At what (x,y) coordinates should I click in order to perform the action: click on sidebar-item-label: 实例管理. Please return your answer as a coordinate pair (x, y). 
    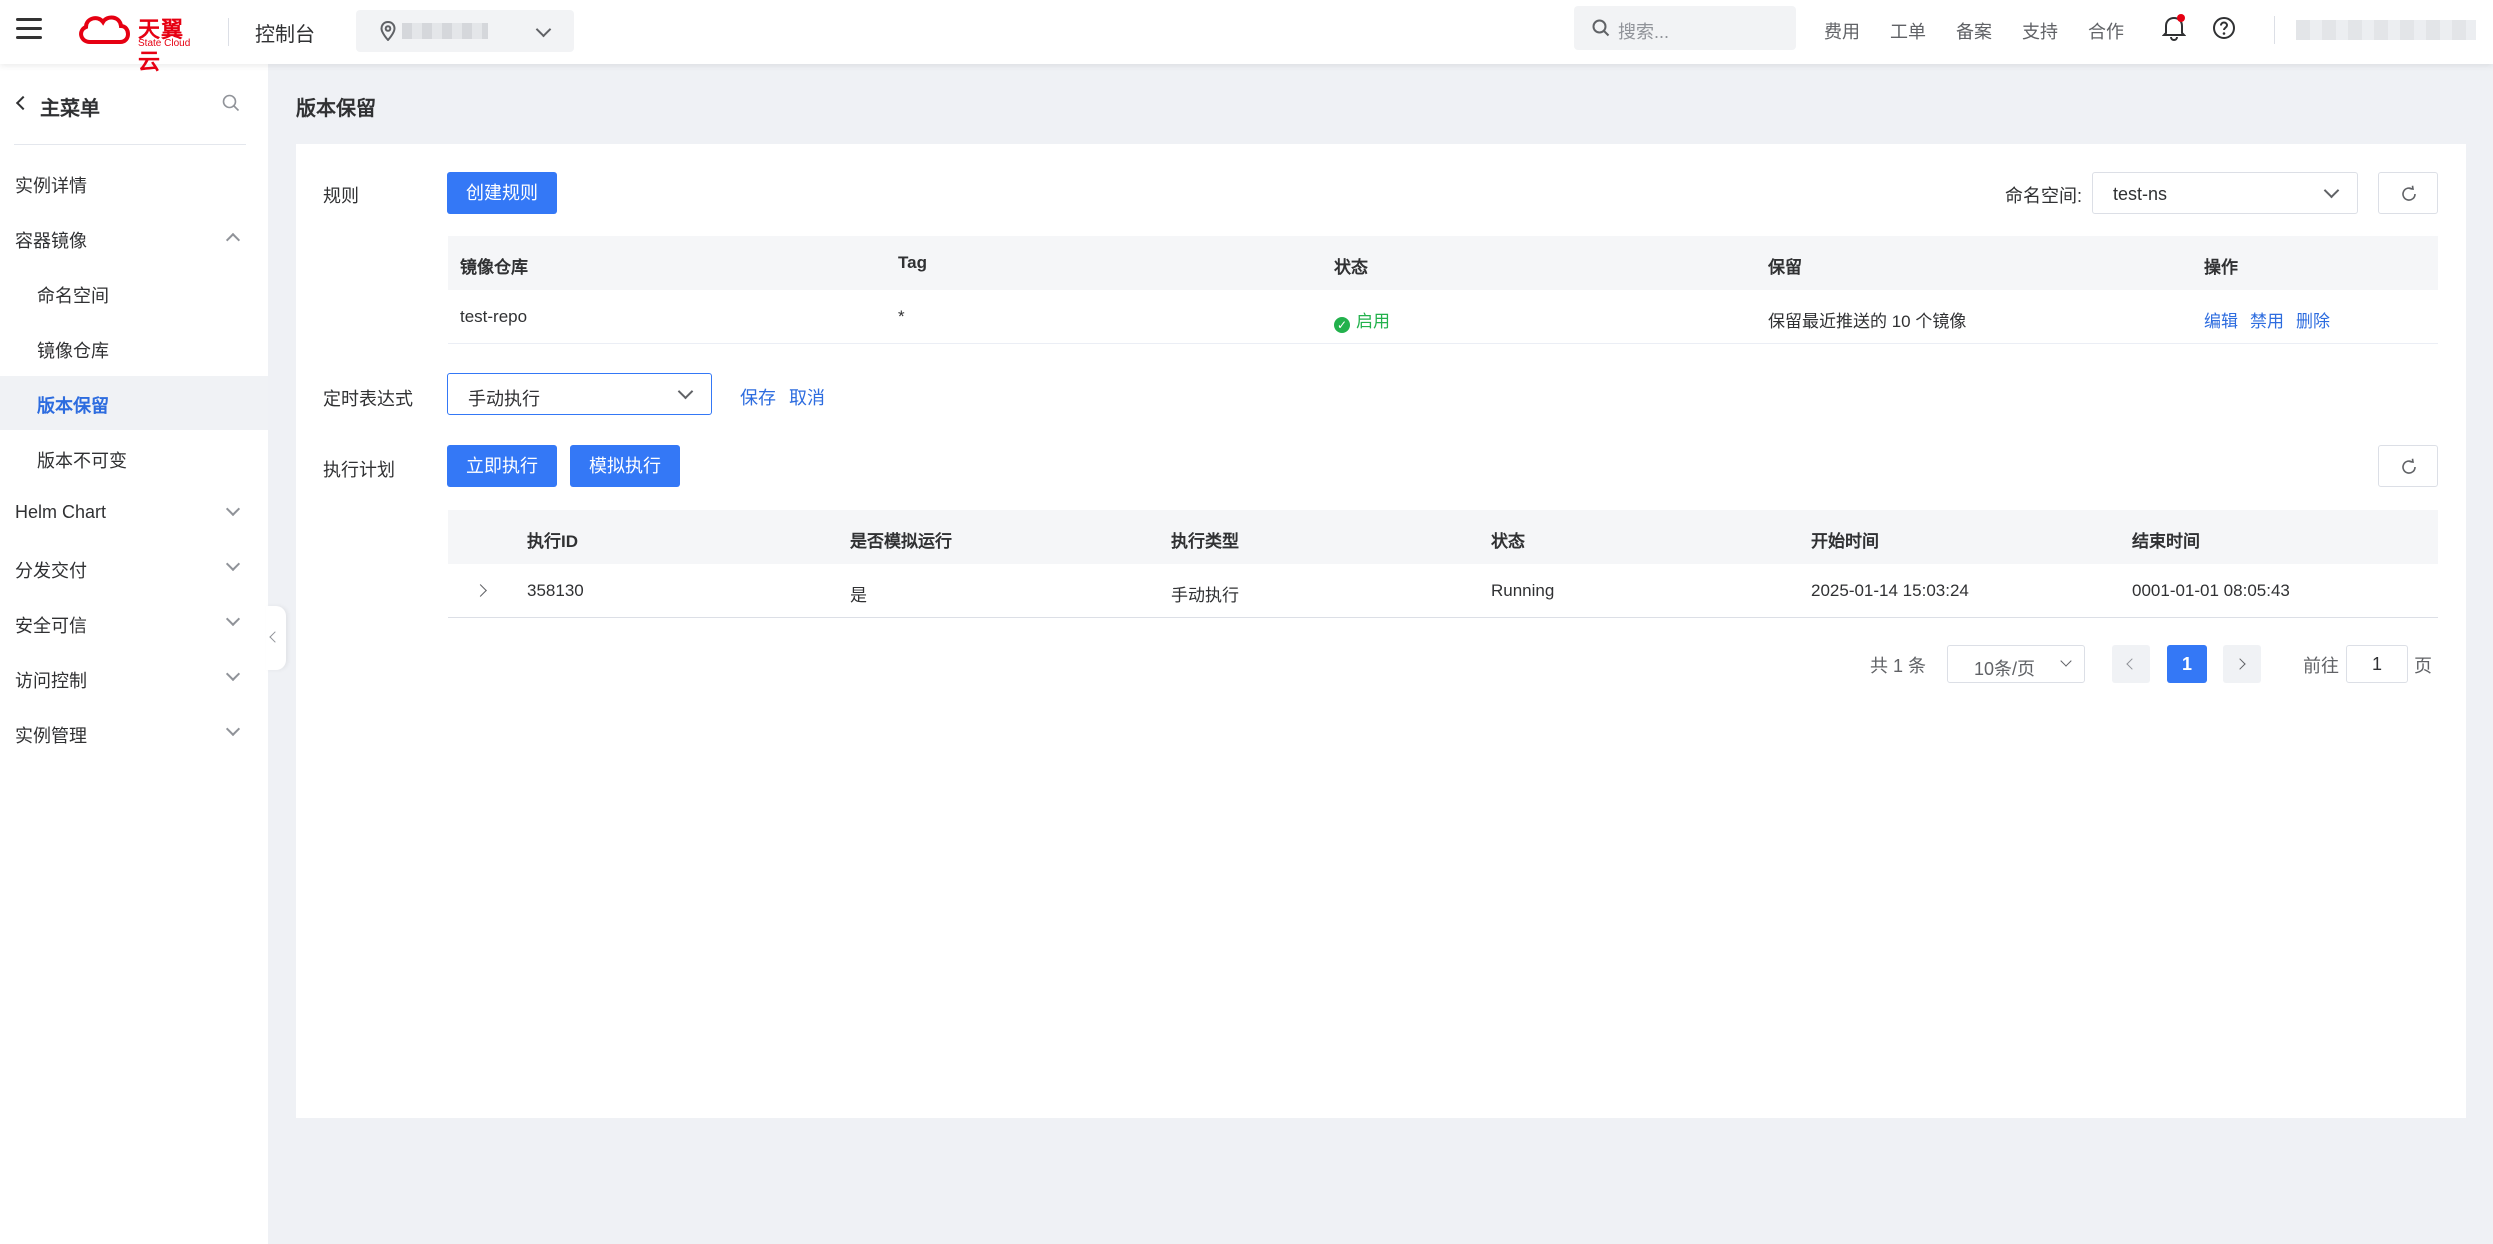
    Looking at the image, I should click on (51, 736).